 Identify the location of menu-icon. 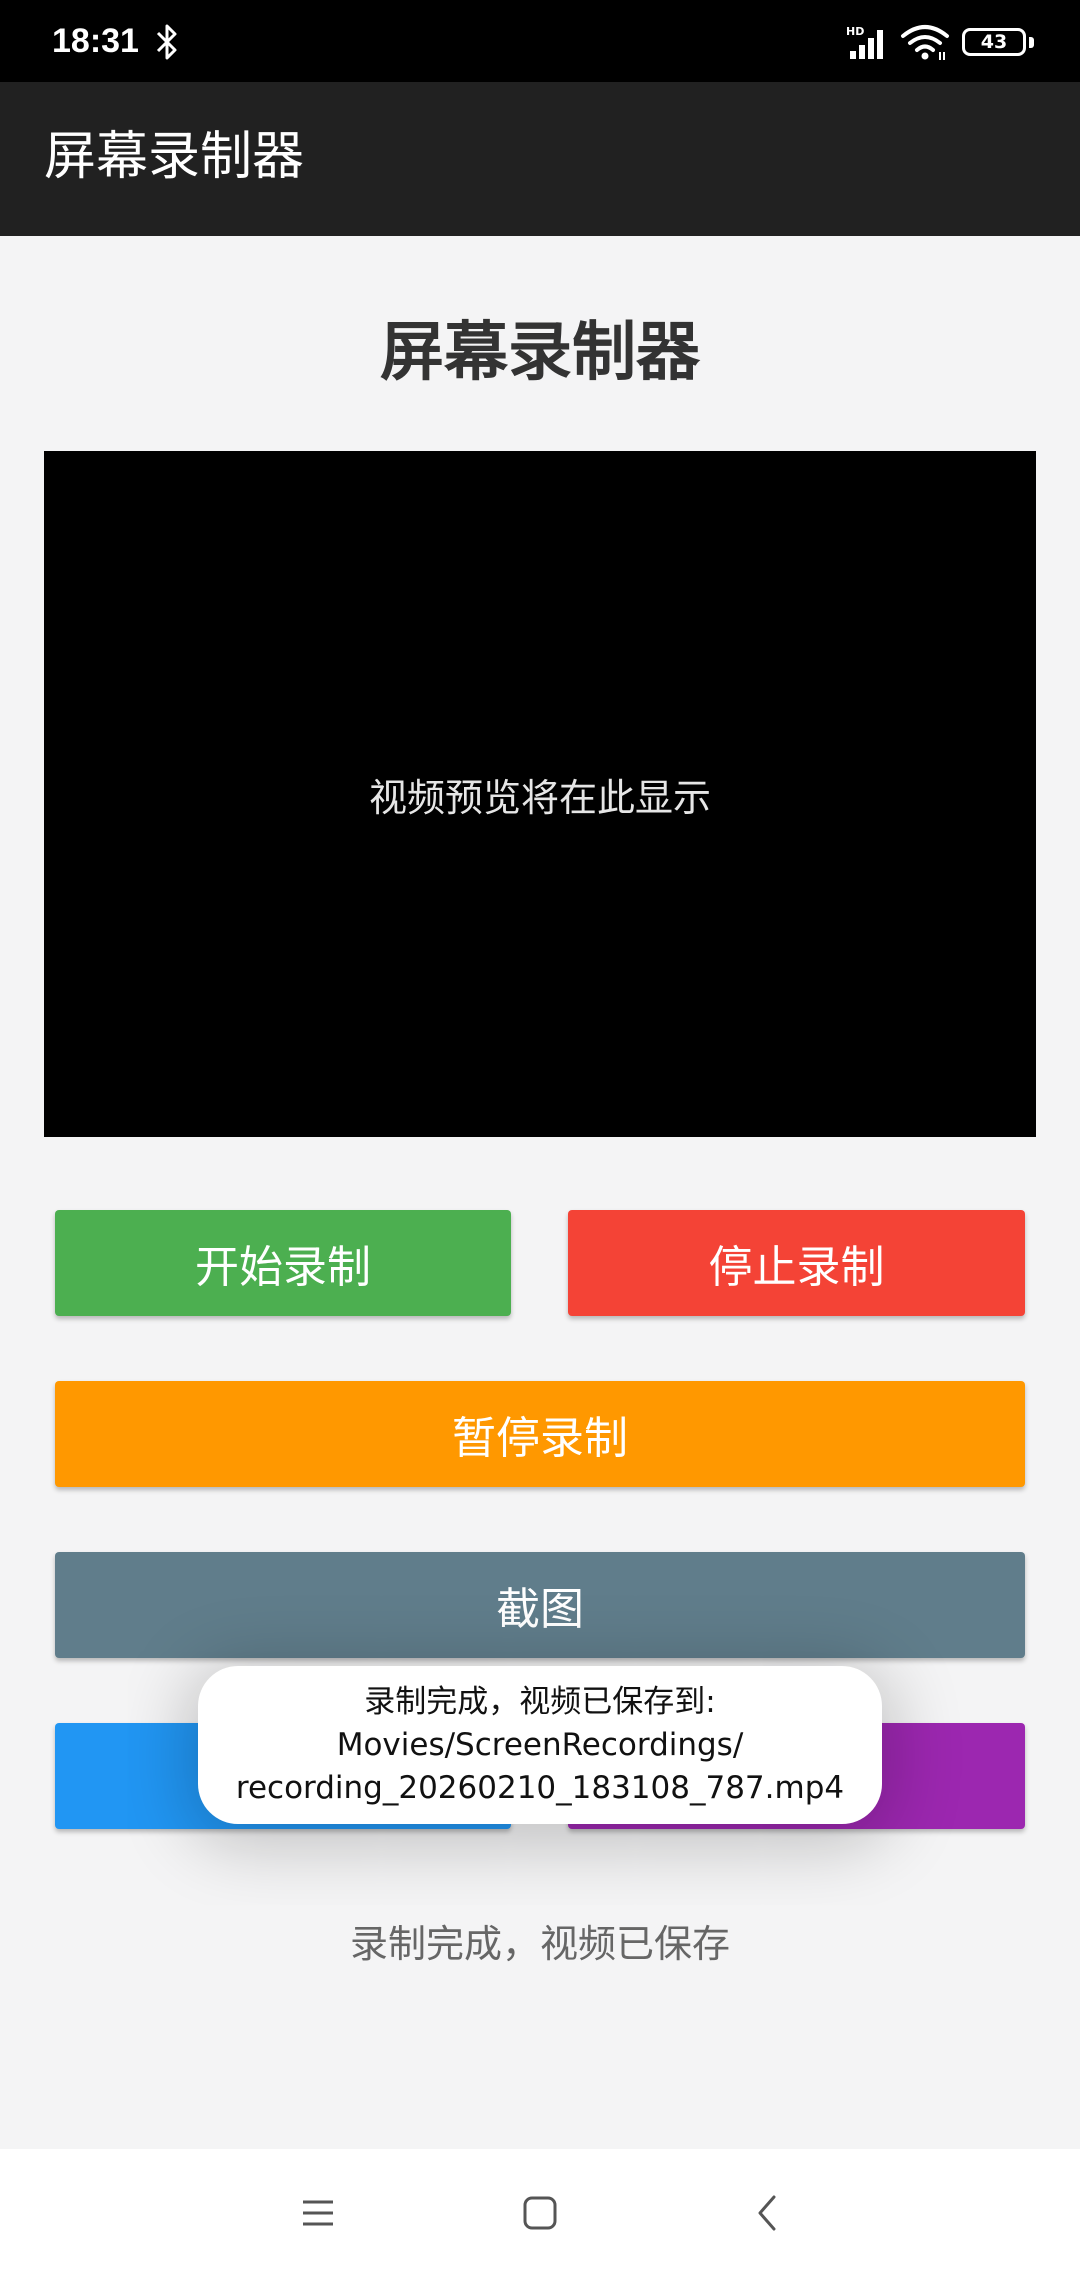
(318, 2213).